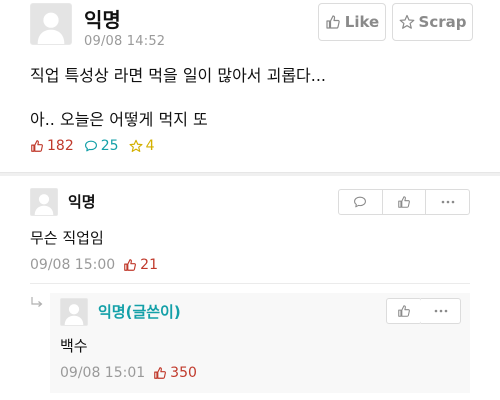  Describe the element at coordinates (362, 22) in the screenshot. I see `like-button-label: Like` at that location.